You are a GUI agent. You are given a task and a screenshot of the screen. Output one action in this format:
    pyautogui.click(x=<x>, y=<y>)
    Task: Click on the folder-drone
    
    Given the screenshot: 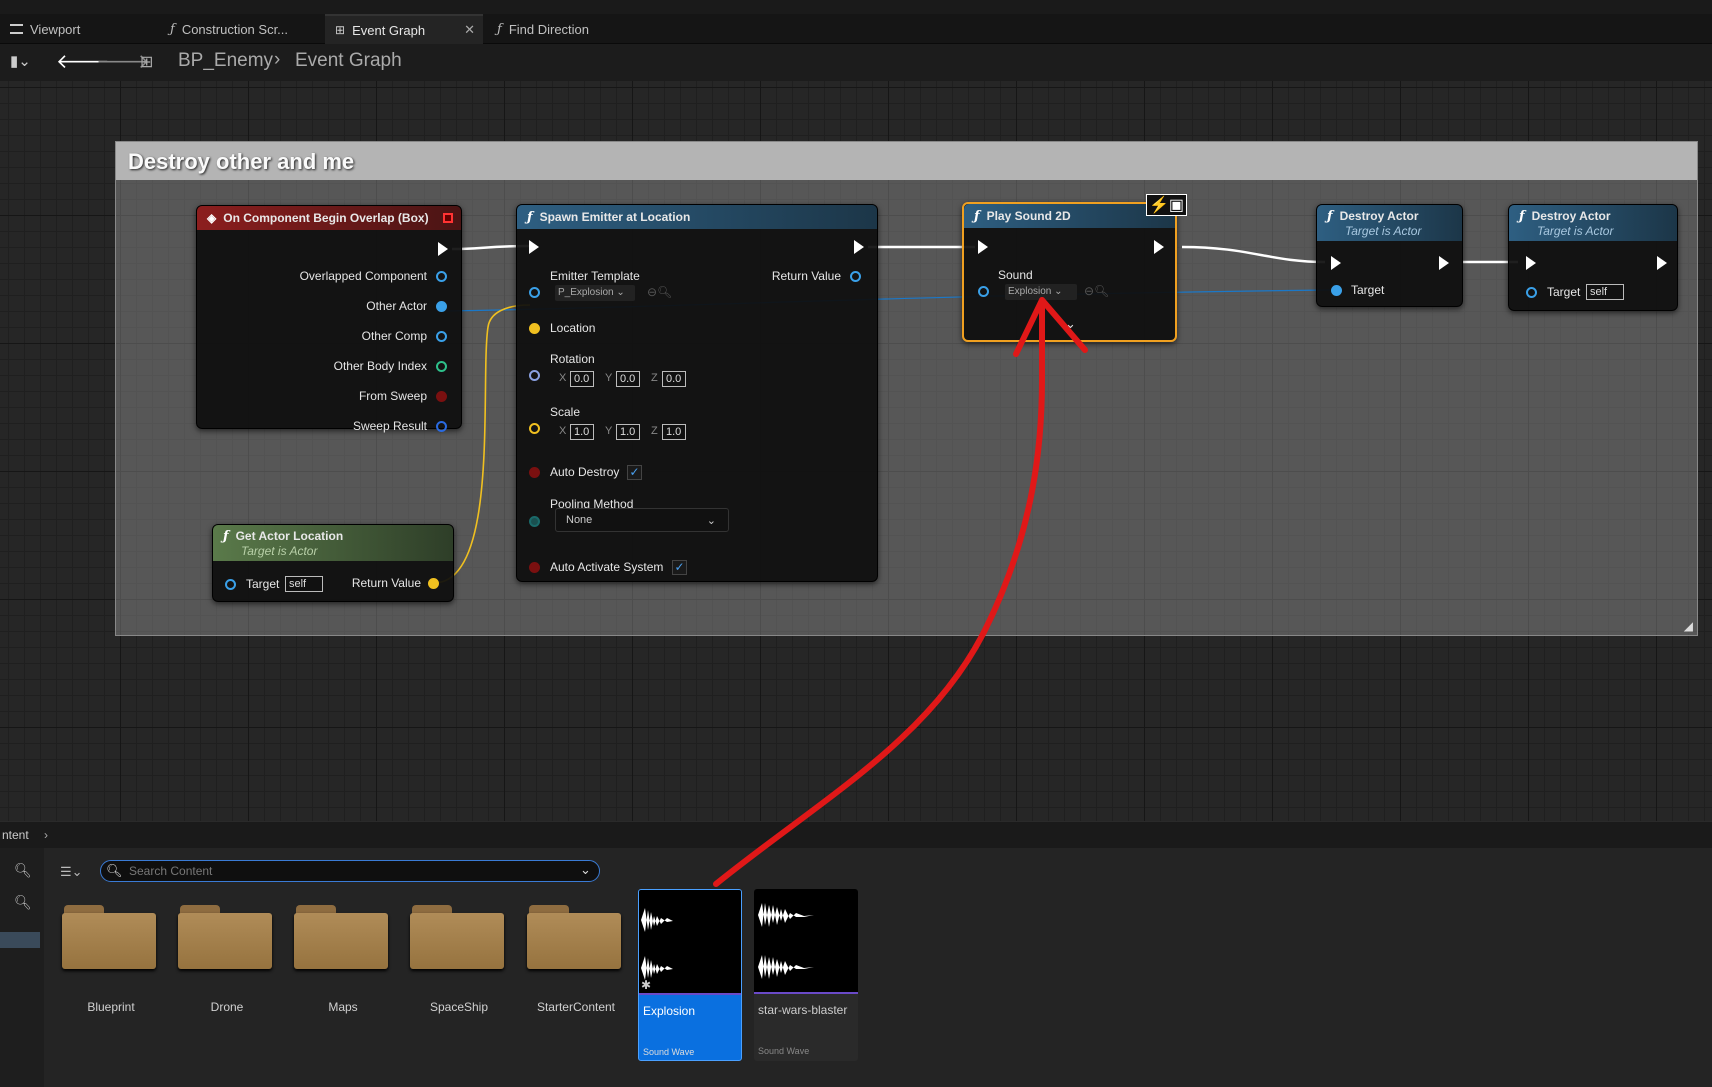 What is the action you would take?
    pyautogui.click(x=225, y=937)
    